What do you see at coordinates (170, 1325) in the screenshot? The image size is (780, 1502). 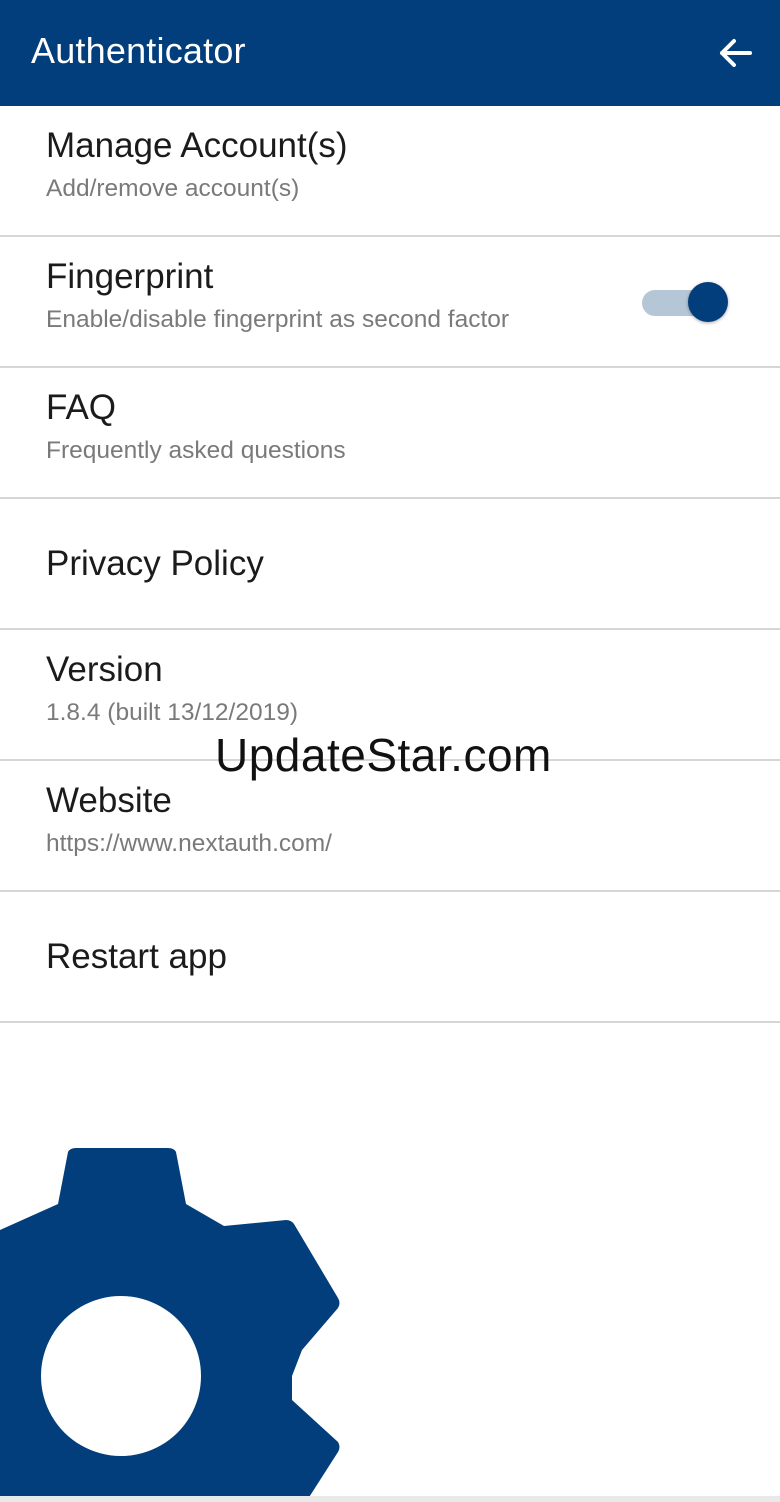 I see `gear-icon` at bounding box center [170, 1325].